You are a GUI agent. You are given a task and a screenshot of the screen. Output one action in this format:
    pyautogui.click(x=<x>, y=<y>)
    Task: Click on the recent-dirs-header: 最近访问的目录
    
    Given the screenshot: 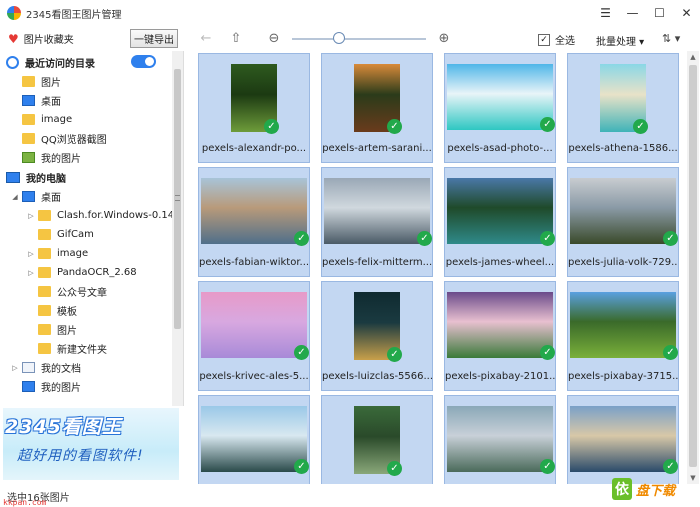 What is the action you would take?
    pyautogui.click(x=50, y=62)
    